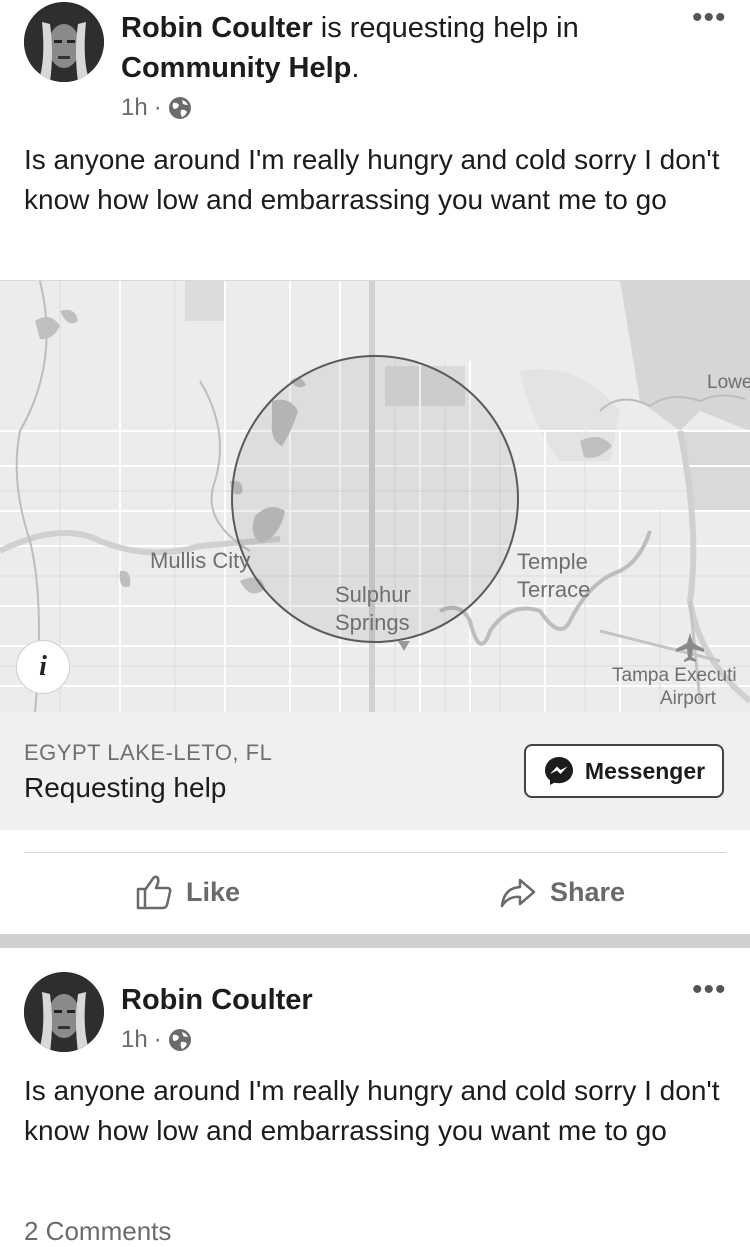 The height and width of the screenshot is (1247, 750). Describe the element at coordinates (355, 68) in the screenshot. I see `group-suffix: .` at that location.